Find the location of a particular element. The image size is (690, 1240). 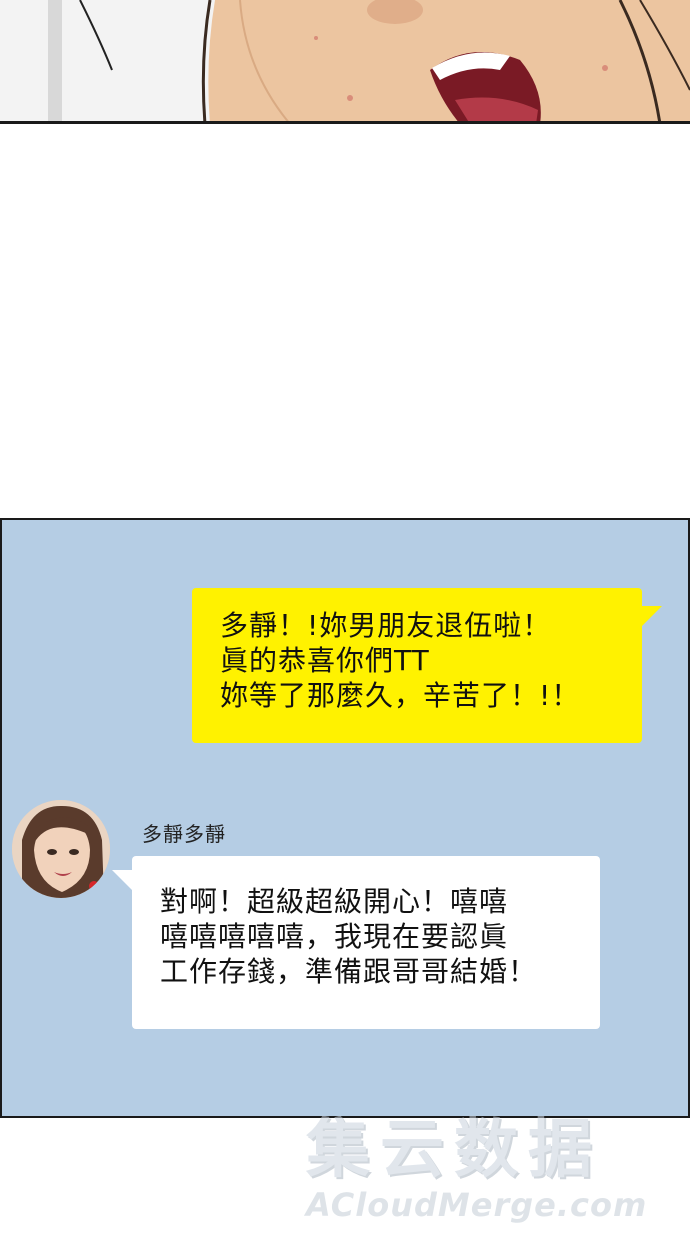

sender-avatar is located at coordinates (61, 849).